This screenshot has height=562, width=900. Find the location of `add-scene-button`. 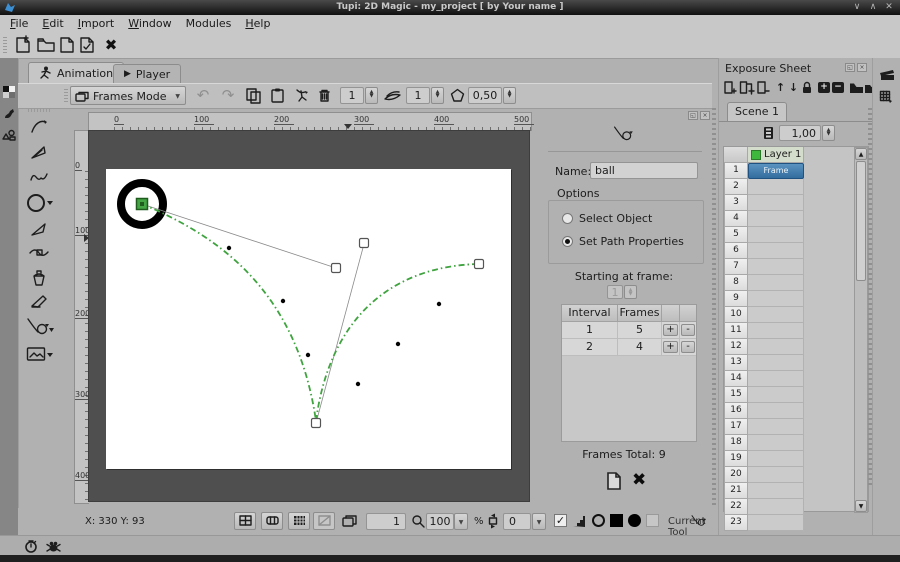

add-scene-button is located at coordinates (856, 88).